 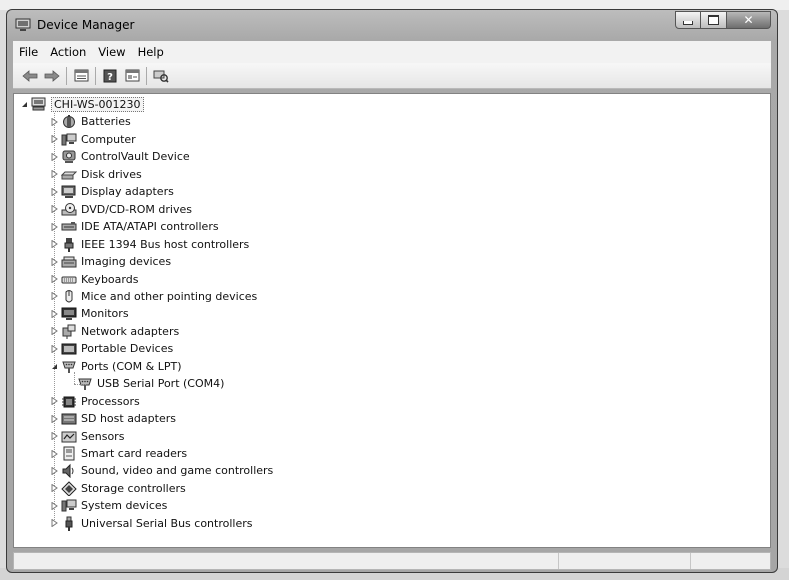 What do you see at coordinates (127, 192) in the screenshot?
I see `tree-node-label: Display adapters` at bounding box center [127, 192].